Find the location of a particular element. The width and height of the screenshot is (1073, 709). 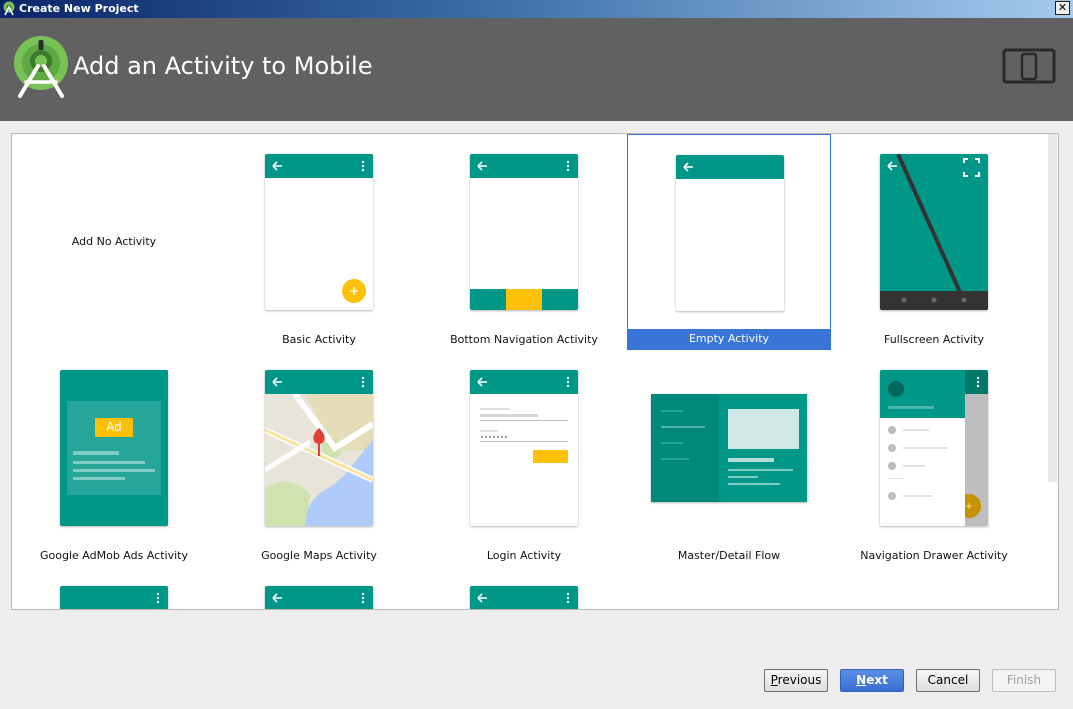

template-label: Google Maps Activity is located at coordinates (319, 555).